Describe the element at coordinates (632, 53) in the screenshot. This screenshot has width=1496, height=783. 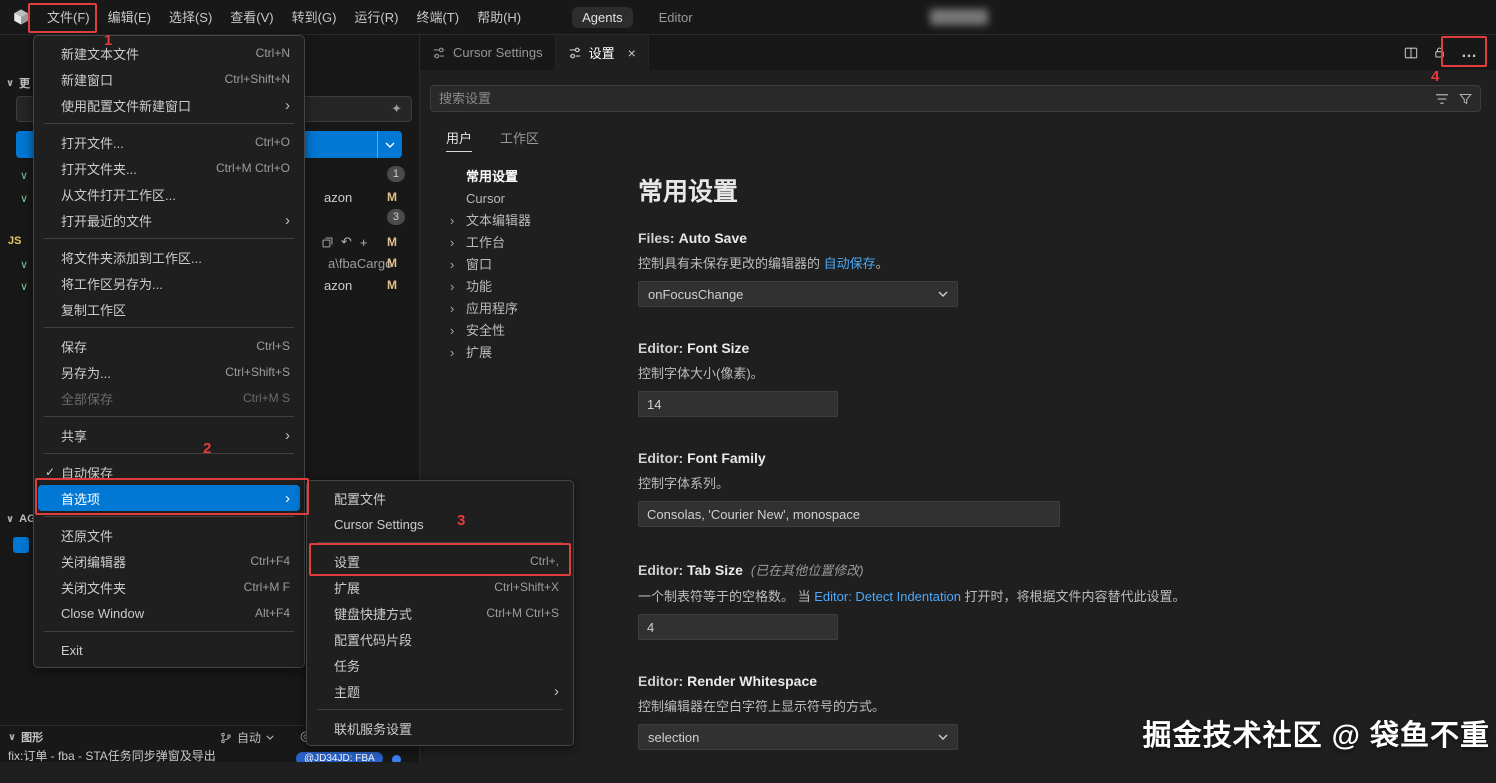
I see `close-icon: ×` at that location.